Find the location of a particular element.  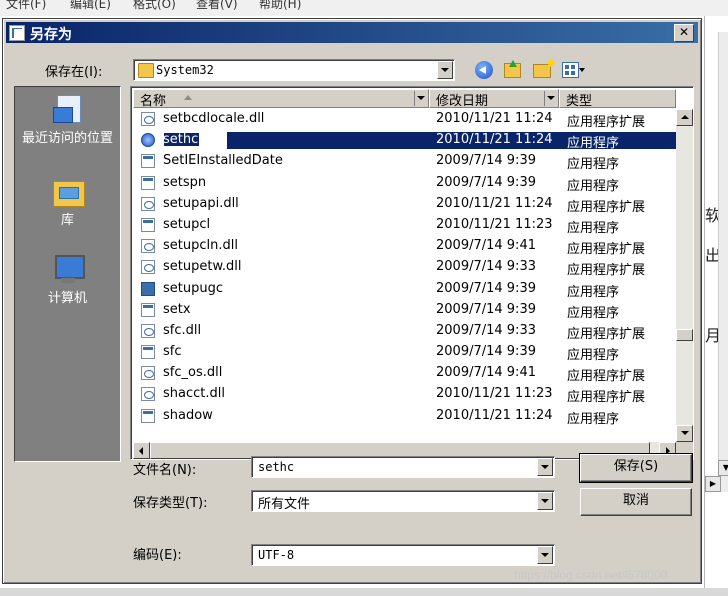

background-app-right: 软 出 月 ▼ ▶ is located at coordinates (716, 306).